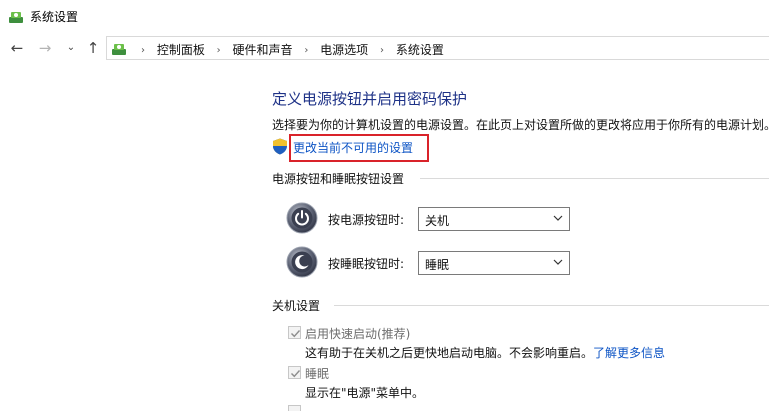  I want to click on power-button-action-value: 关机, so click(437, 221).